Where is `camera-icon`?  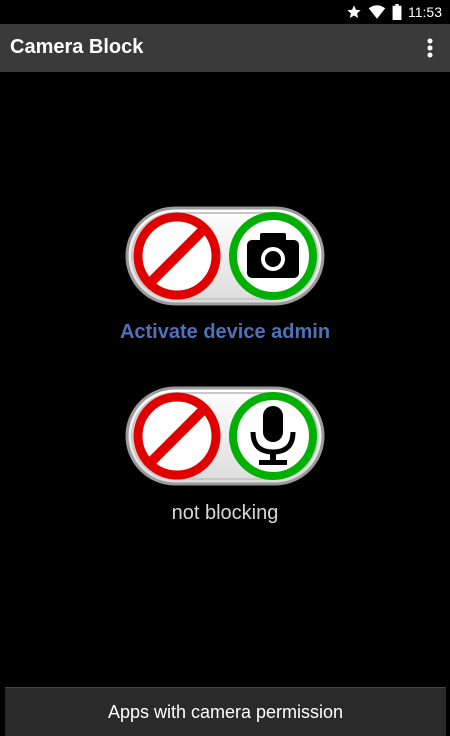 camera-icon is located at coordinates (273, 256).